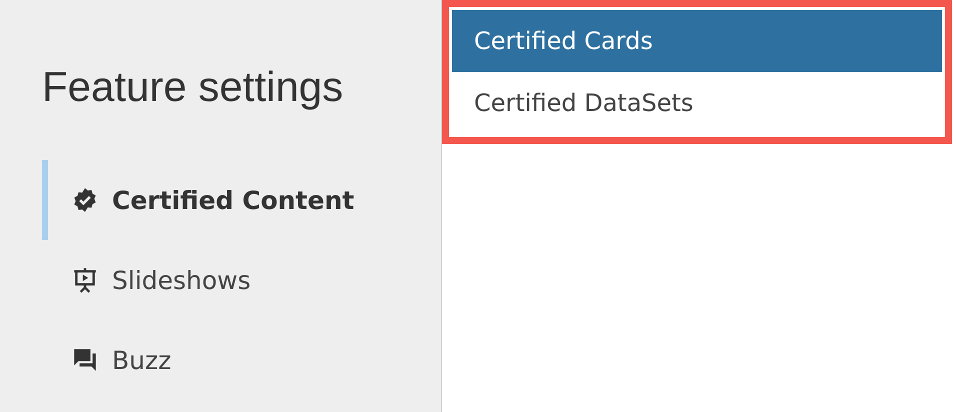 The width and height of the screenshot is (956, 412). Describe the element at coordinates (697, 103) in the screenshot. I see `submenu-item: Certified DataSets` at that location.